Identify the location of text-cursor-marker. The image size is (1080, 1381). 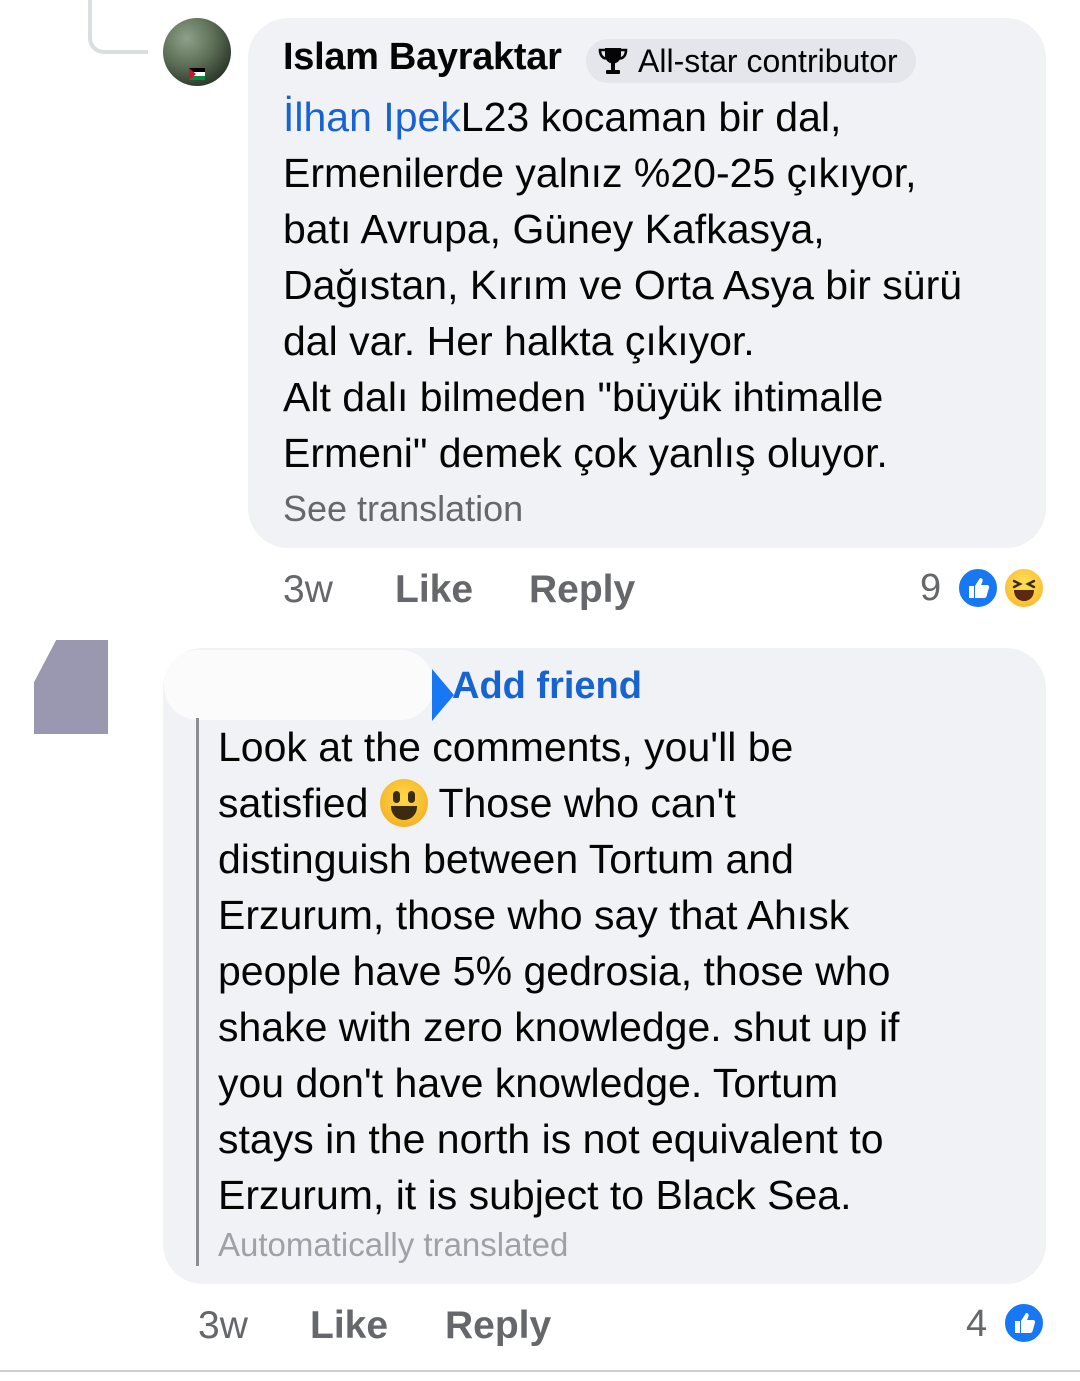
(443, 695).